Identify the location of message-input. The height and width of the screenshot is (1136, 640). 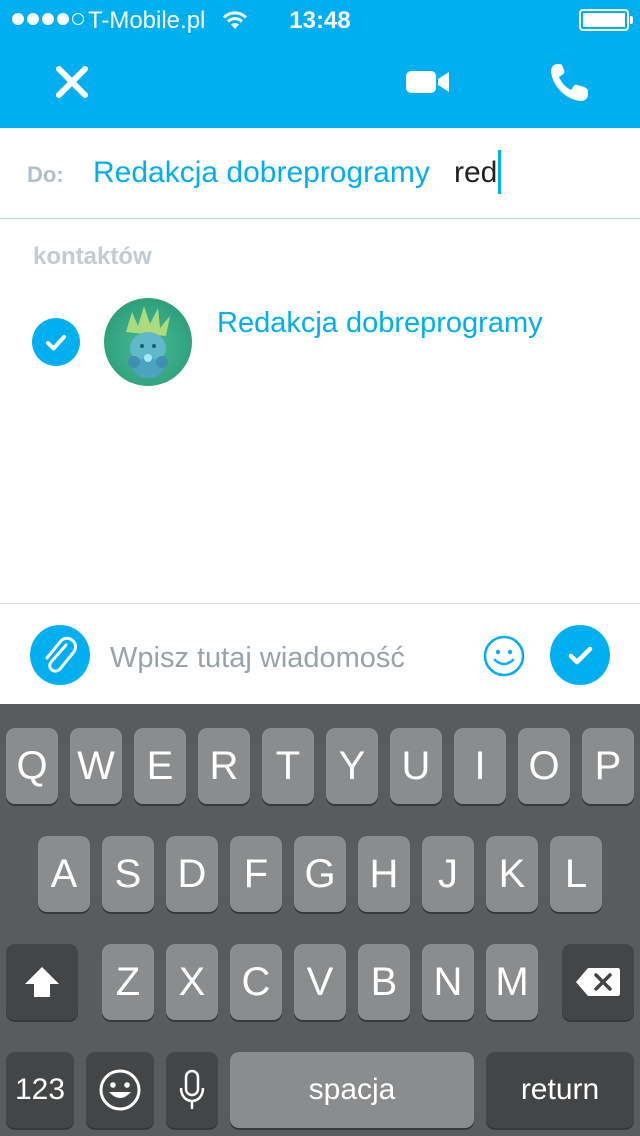
(273, 658).